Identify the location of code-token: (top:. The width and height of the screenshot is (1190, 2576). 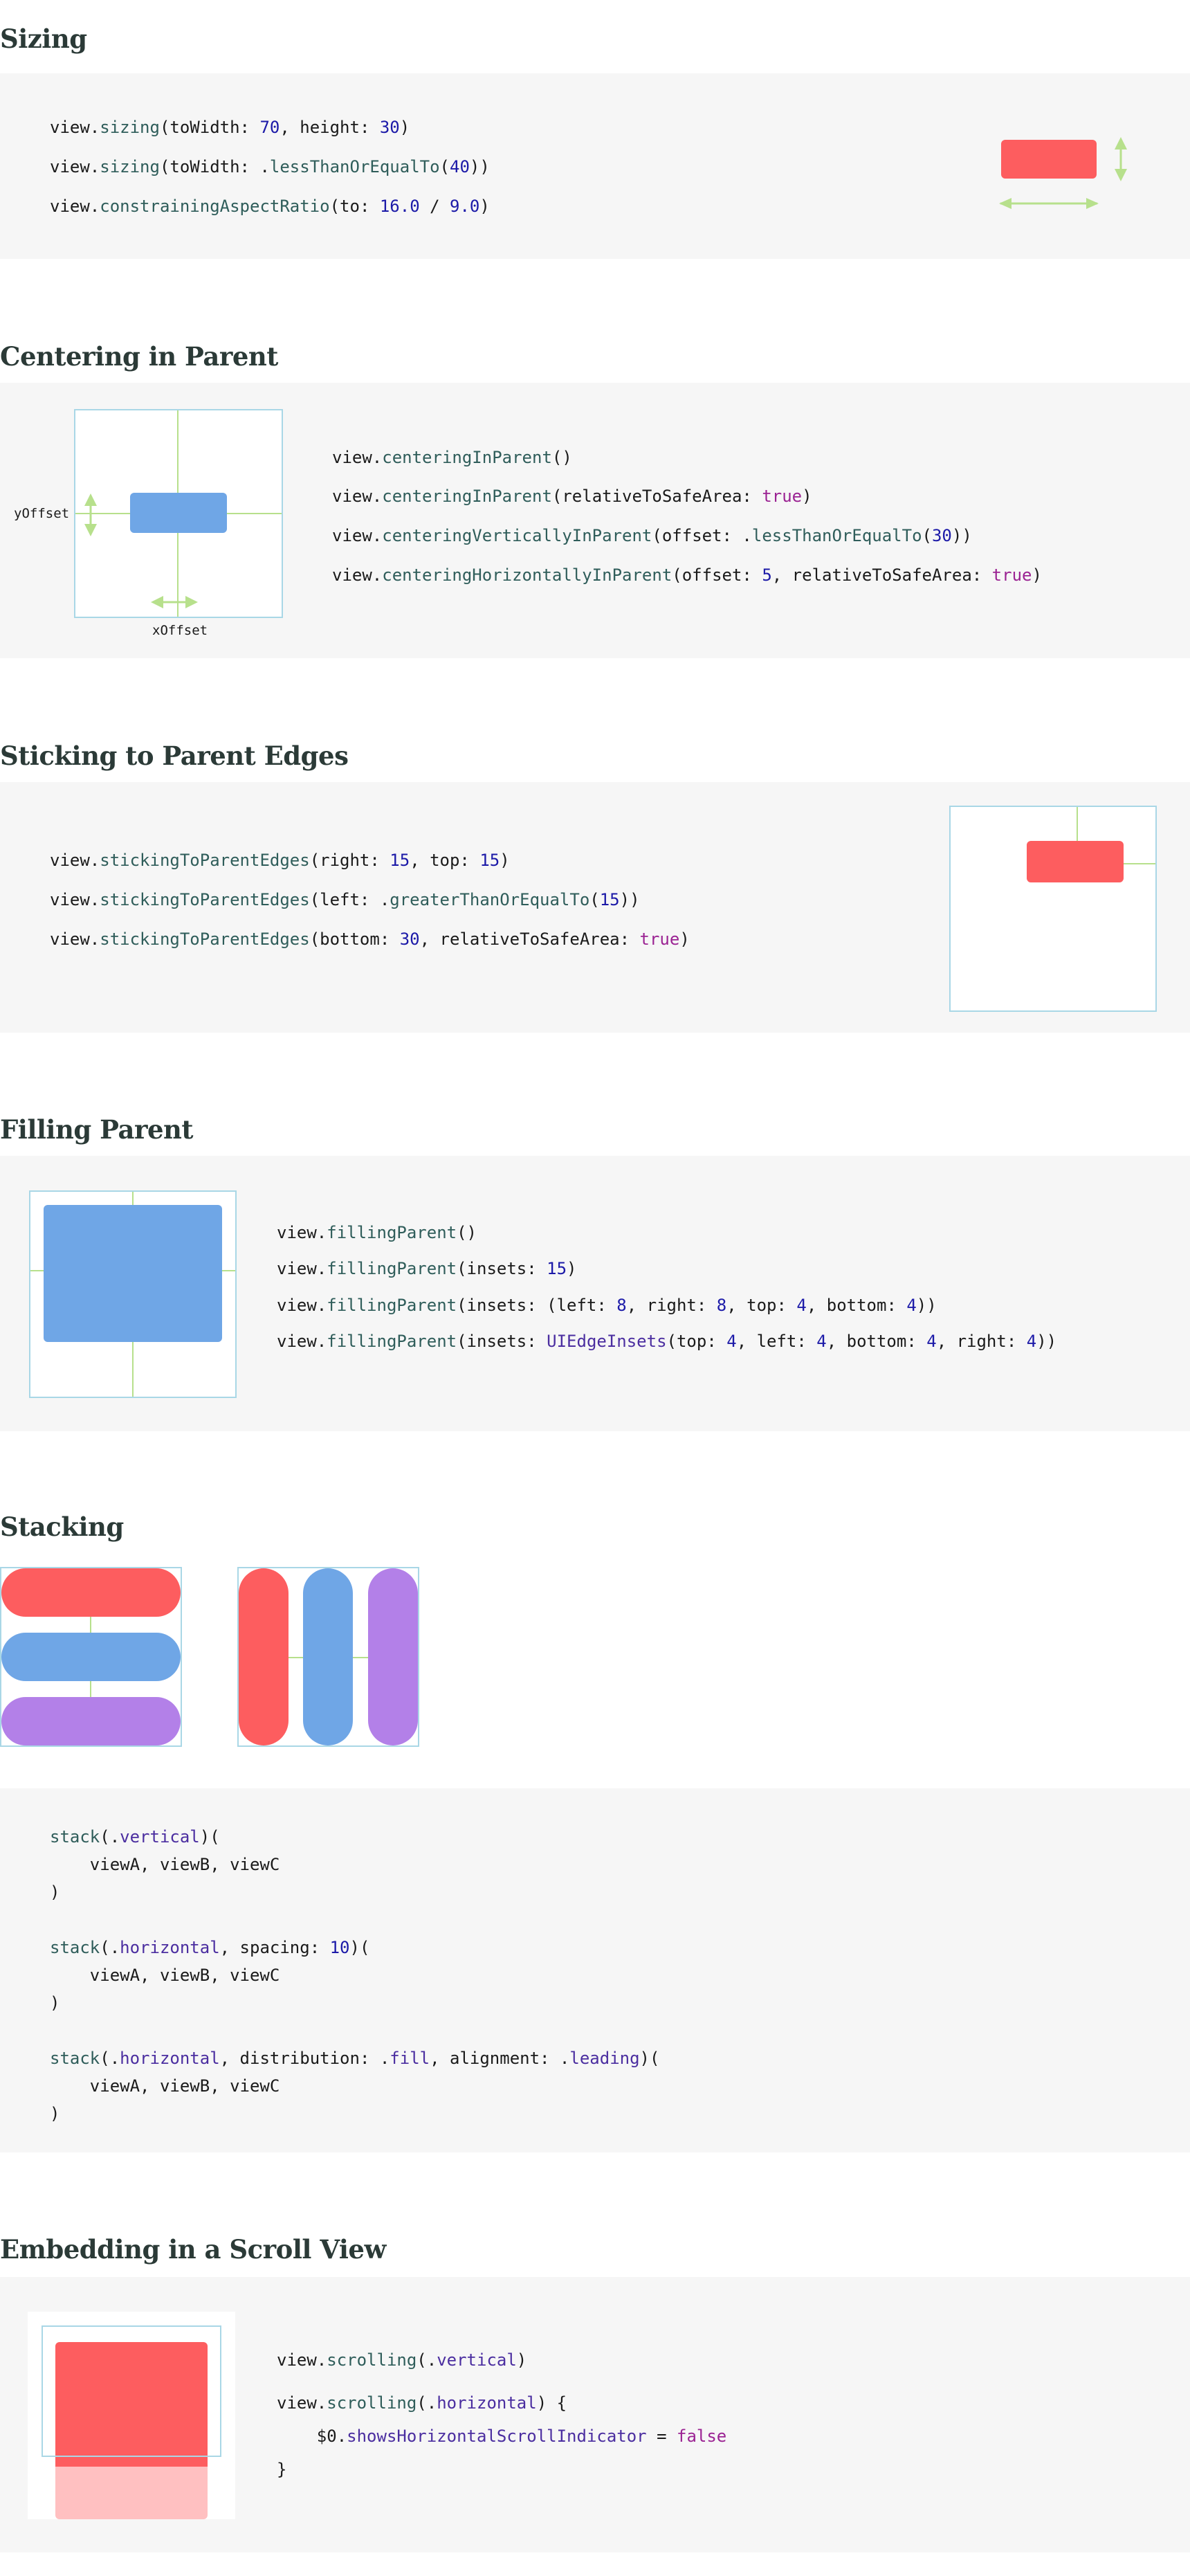
(696, 1341).